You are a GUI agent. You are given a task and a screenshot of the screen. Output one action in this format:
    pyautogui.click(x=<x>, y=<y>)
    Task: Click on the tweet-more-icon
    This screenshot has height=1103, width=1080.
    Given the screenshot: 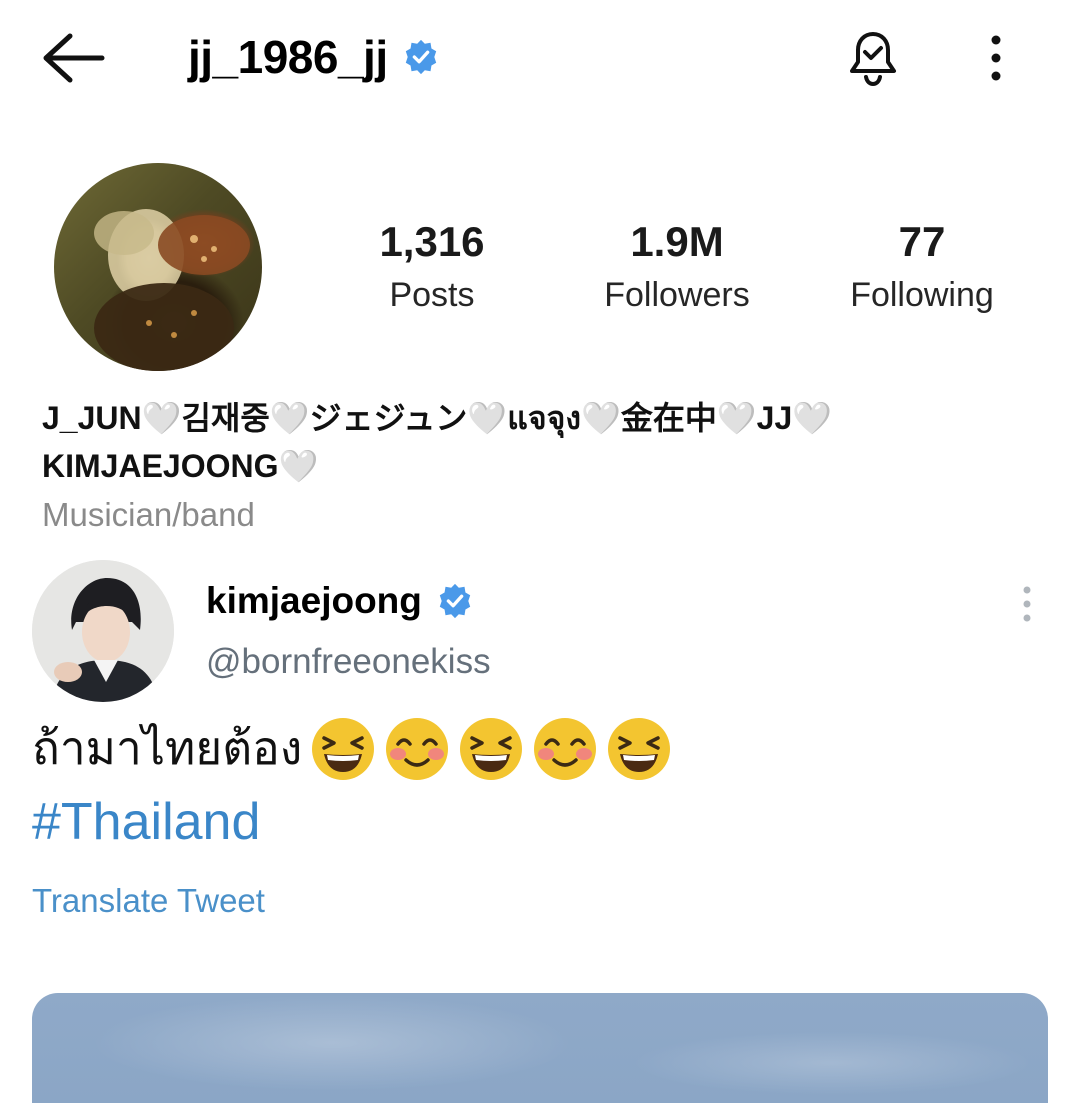 What is the action you would take?
    pyautogui.click(x=1027, y=604)
    